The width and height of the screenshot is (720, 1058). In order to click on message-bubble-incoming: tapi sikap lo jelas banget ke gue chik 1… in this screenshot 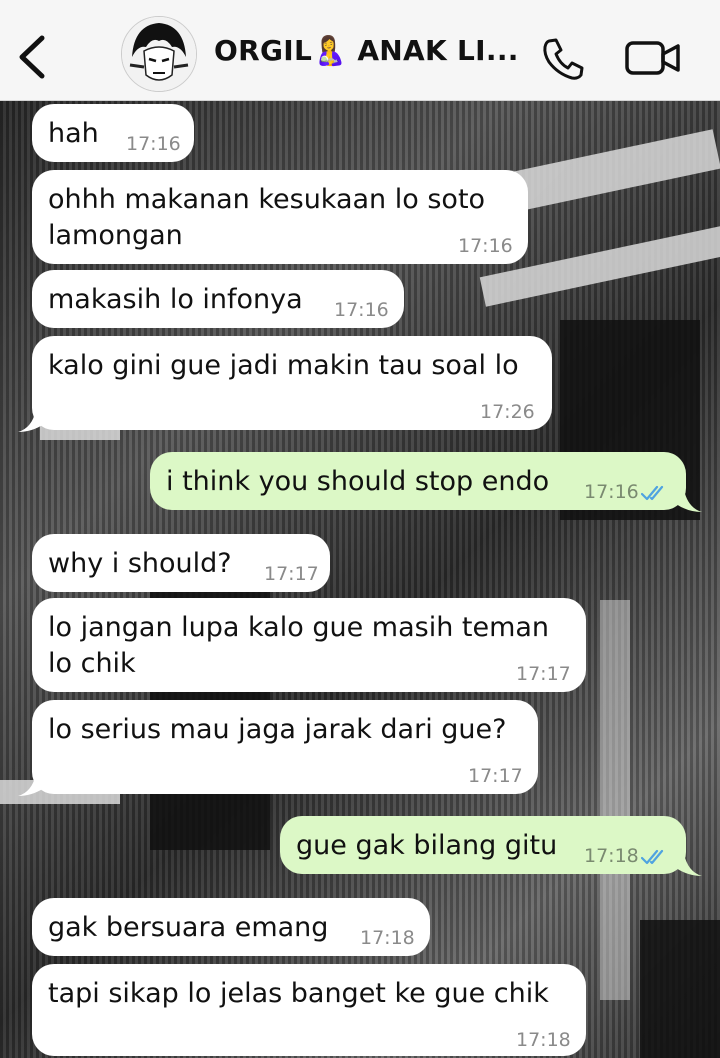, I will do `click(309, 1010)`.